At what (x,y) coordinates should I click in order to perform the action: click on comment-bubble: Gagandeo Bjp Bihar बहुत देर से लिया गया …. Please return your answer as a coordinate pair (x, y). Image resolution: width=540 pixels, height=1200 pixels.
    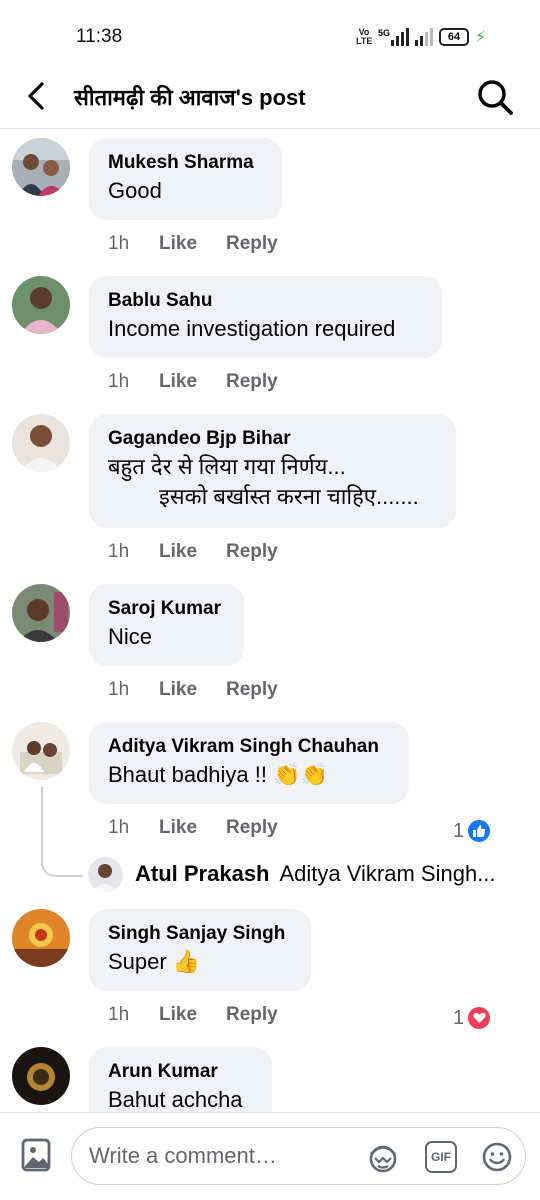
    Looking at the image, I should click on (272, 471).